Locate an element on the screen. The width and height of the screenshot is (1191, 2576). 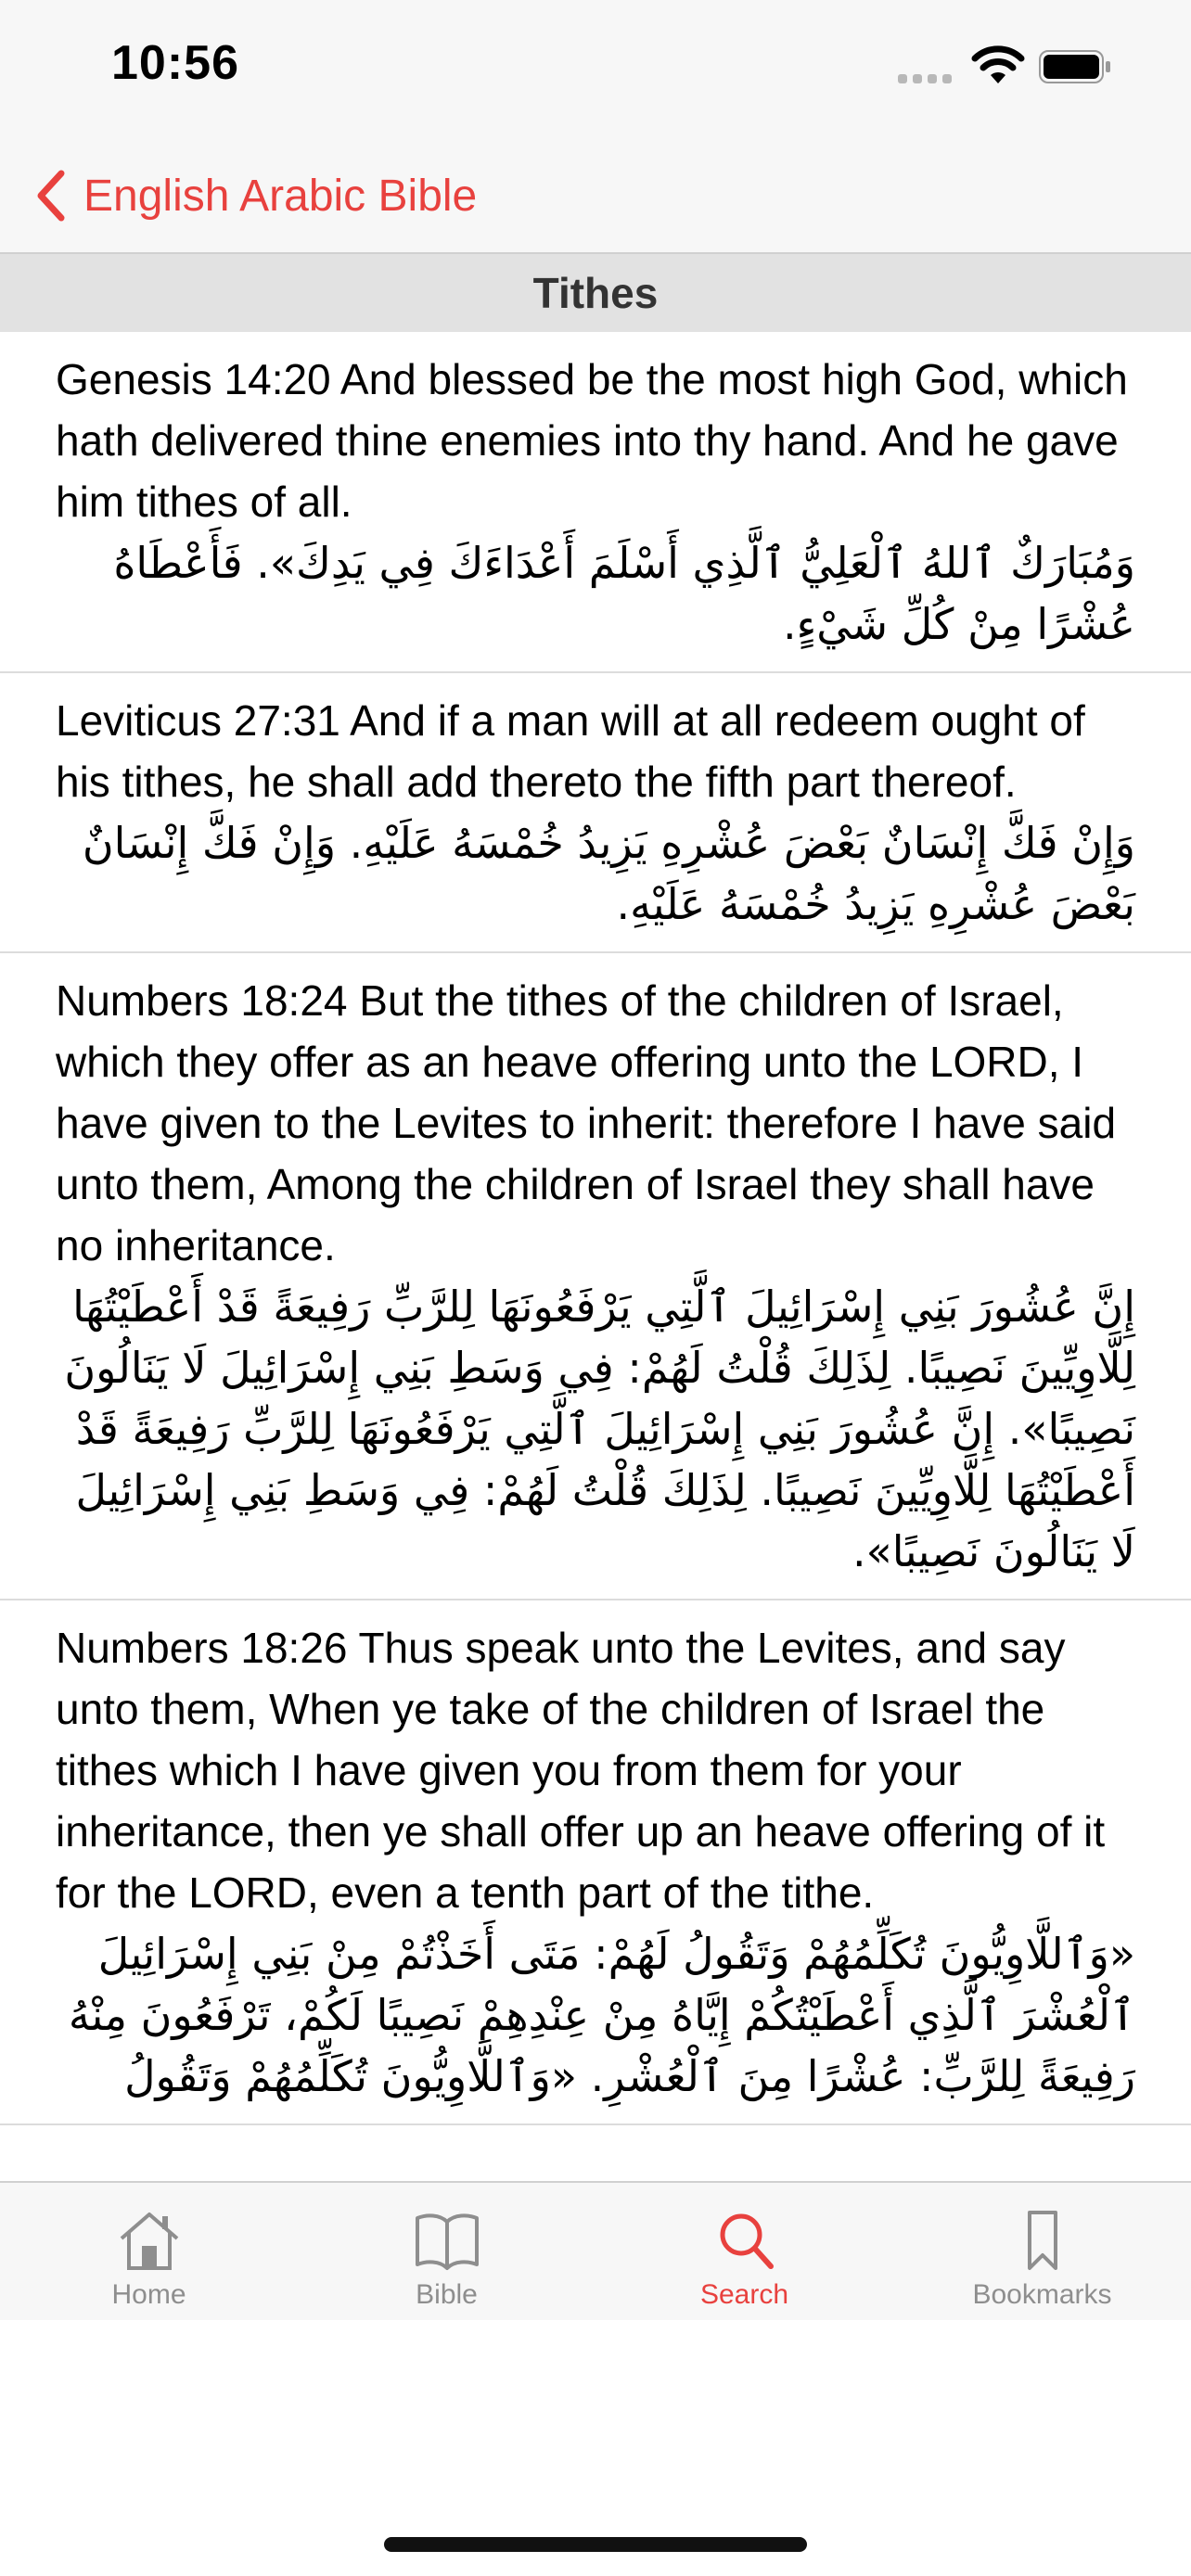
tab-home-label: Home is located at coordinates (148, 2294).